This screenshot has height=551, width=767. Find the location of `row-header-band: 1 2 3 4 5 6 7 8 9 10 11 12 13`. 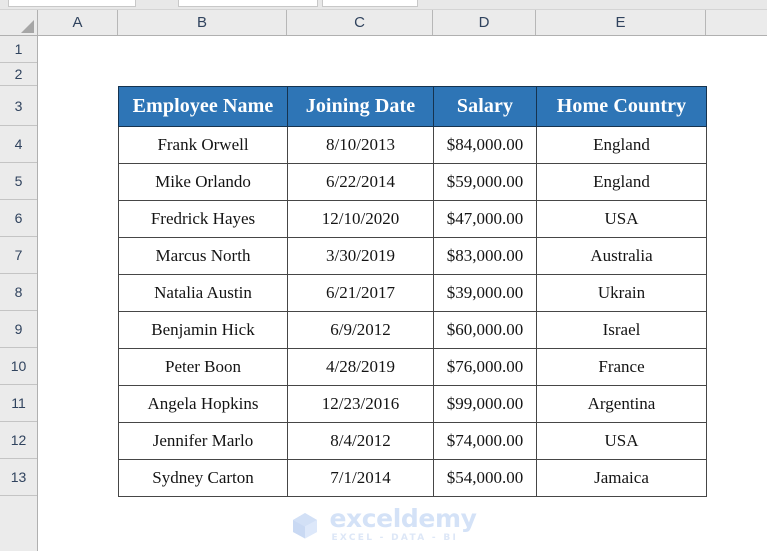

row-header-band: 1 2 3 4 5 6 7 8 9 10 11 12 13 is located at coordinates (19, 293).